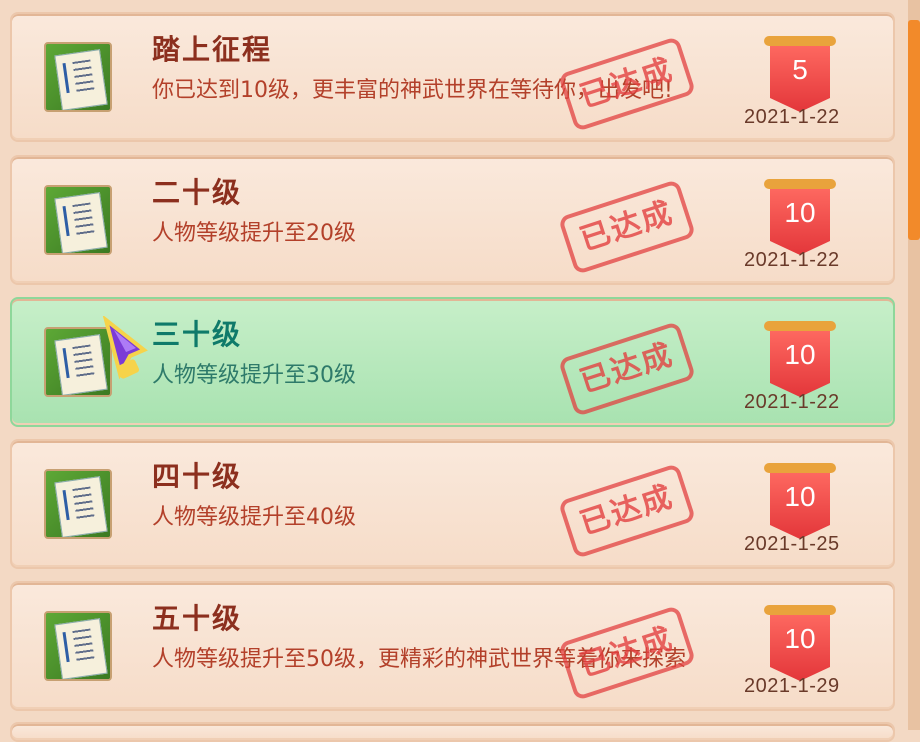 Image resolution: width=920 pixels, height=742 pixels. I want to click on ribbon-badge-icon: 5, so click(800, 75).